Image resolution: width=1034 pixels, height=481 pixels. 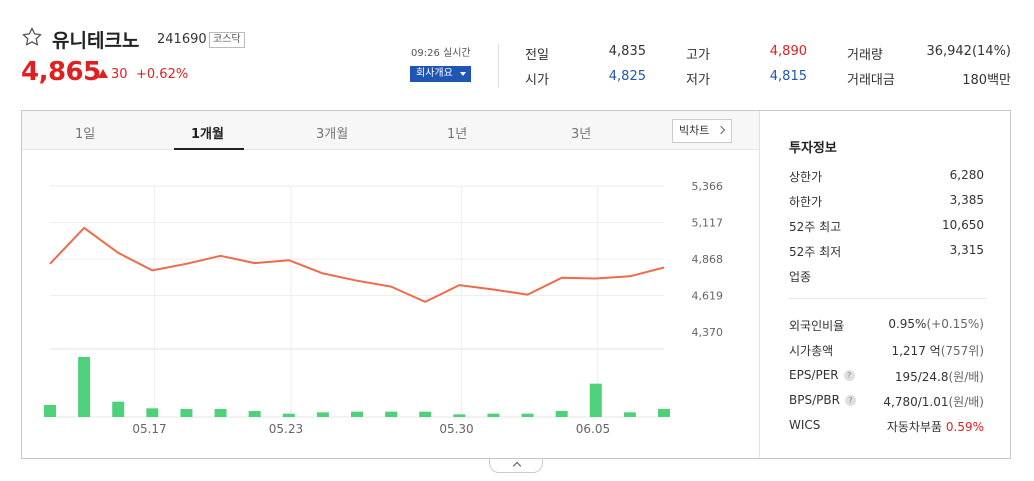 I want to click on market-cap-label: 시가총액, so click(x=811, y=351).